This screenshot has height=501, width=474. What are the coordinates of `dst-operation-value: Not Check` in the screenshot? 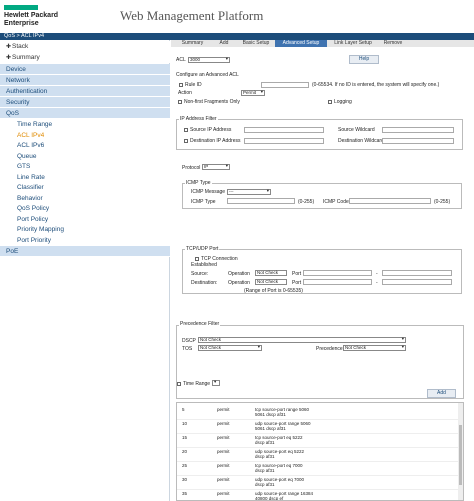 It's located at (268, 281).